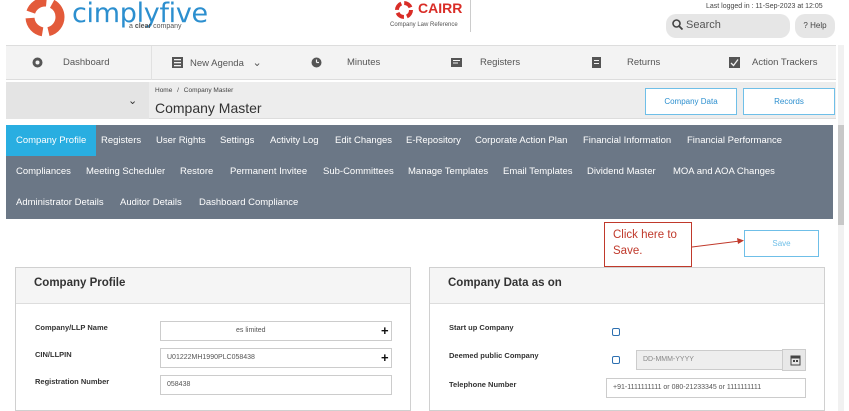  I want to click on panel-title: Company Profile, so click(80, 283).